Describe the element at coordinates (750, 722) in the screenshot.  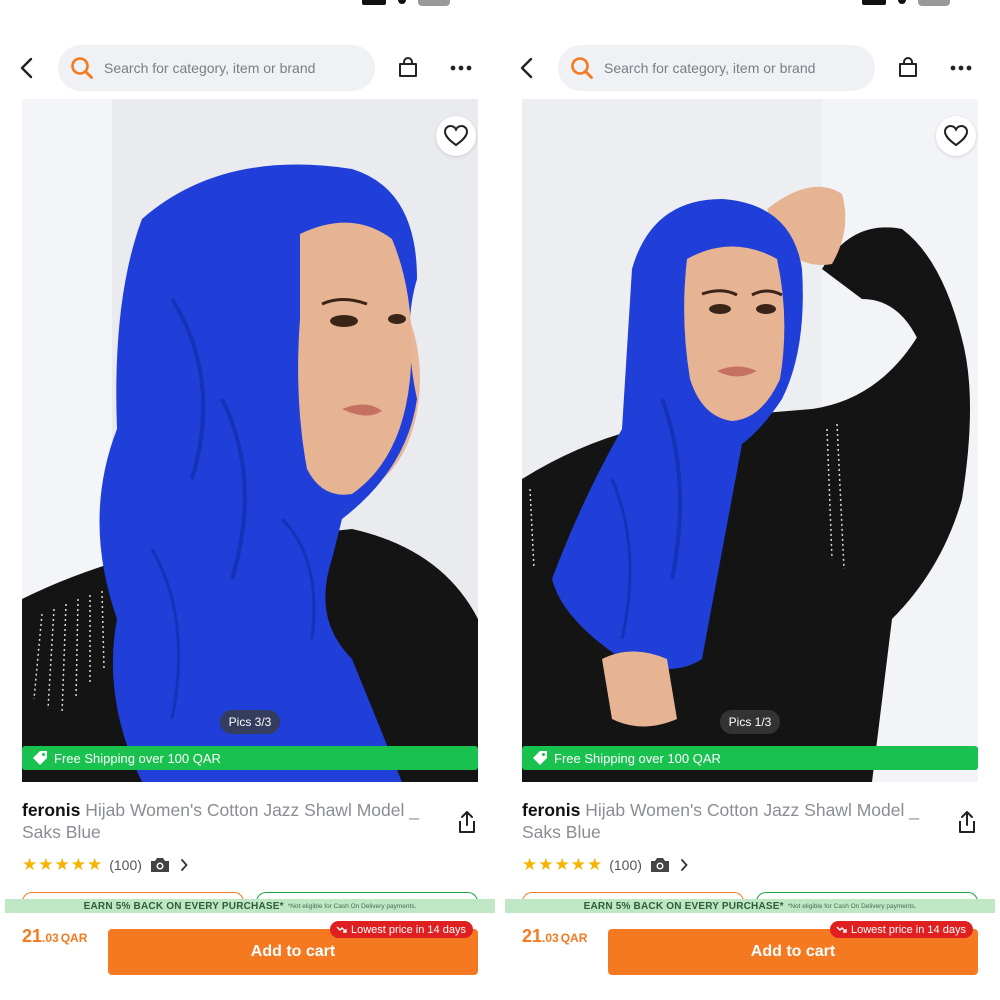
I see `image-counter-badge: Pics 1/3` at that location.